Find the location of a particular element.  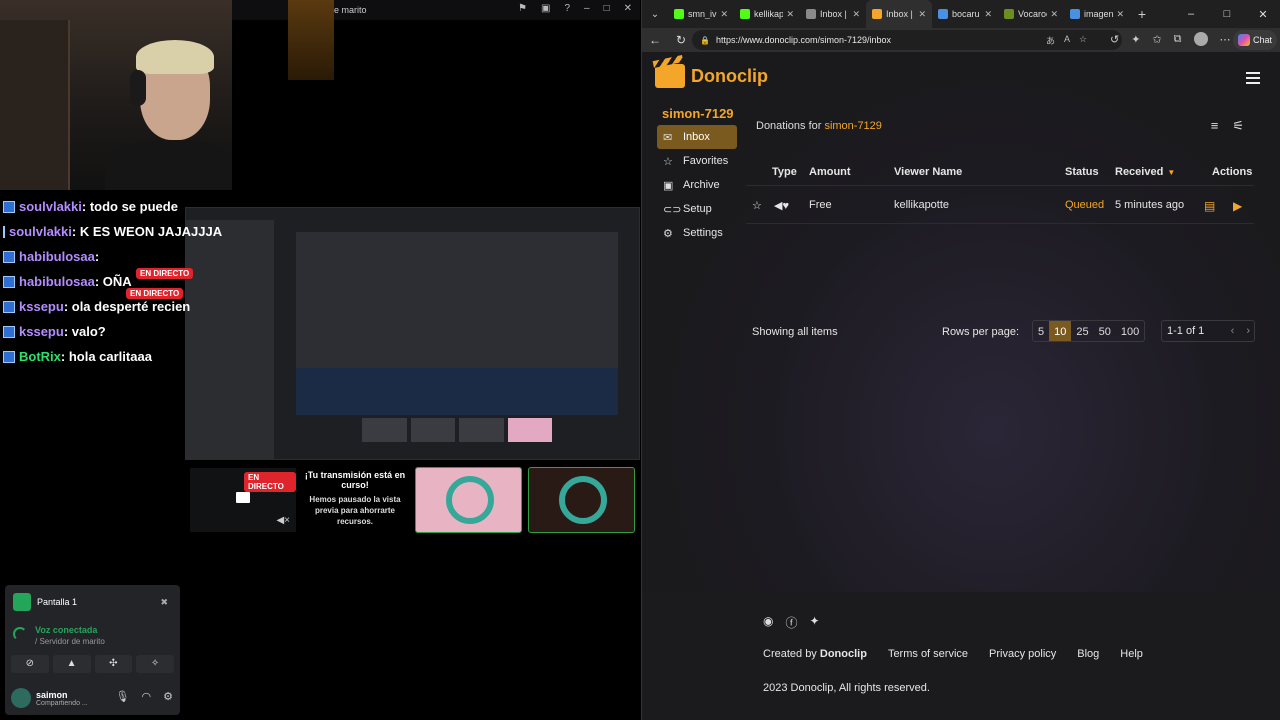

column-header-type: Type is located at coordinates (784, 172).